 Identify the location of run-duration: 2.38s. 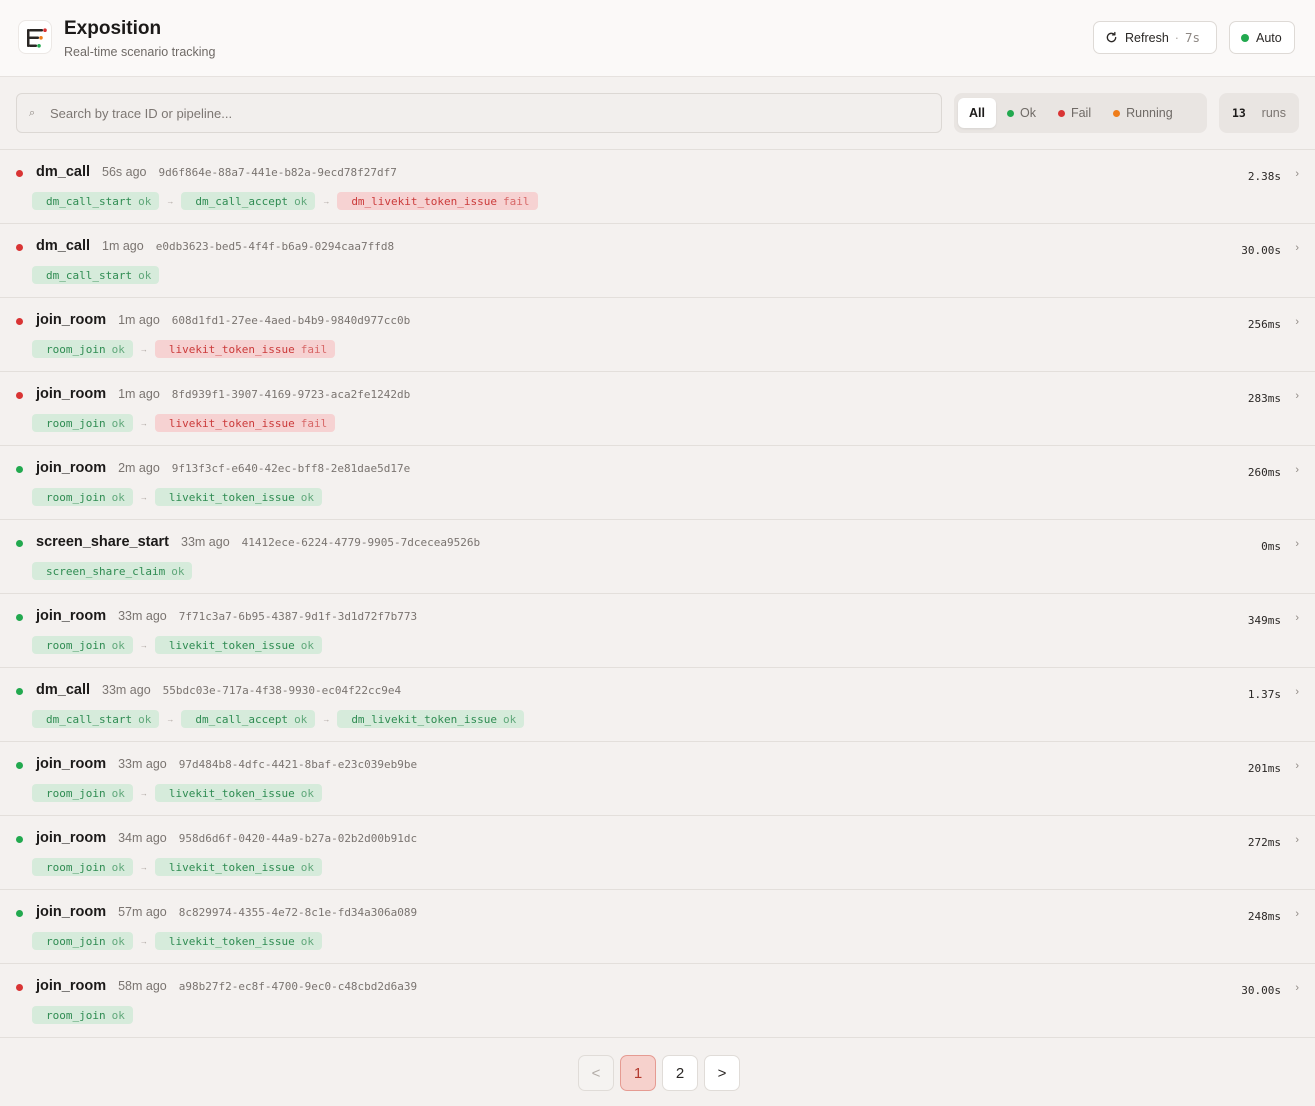
(1264, 176).